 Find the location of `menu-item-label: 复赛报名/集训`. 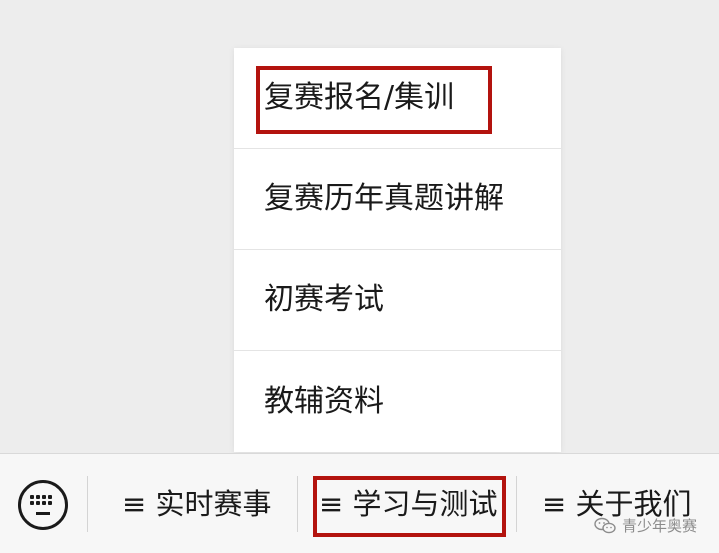

menu-item-label: 复赛报名/集训 is located at coordinates (359, 97).